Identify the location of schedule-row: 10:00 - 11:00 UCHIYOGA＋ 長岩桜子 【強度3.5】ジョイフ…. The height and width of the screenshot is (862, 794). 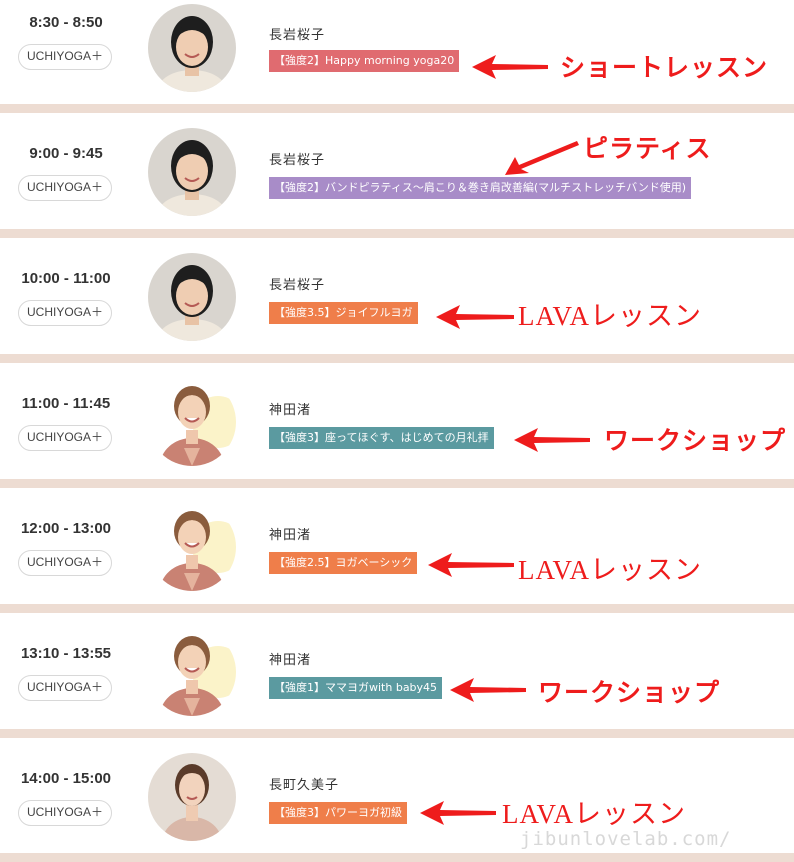
(397, 290).